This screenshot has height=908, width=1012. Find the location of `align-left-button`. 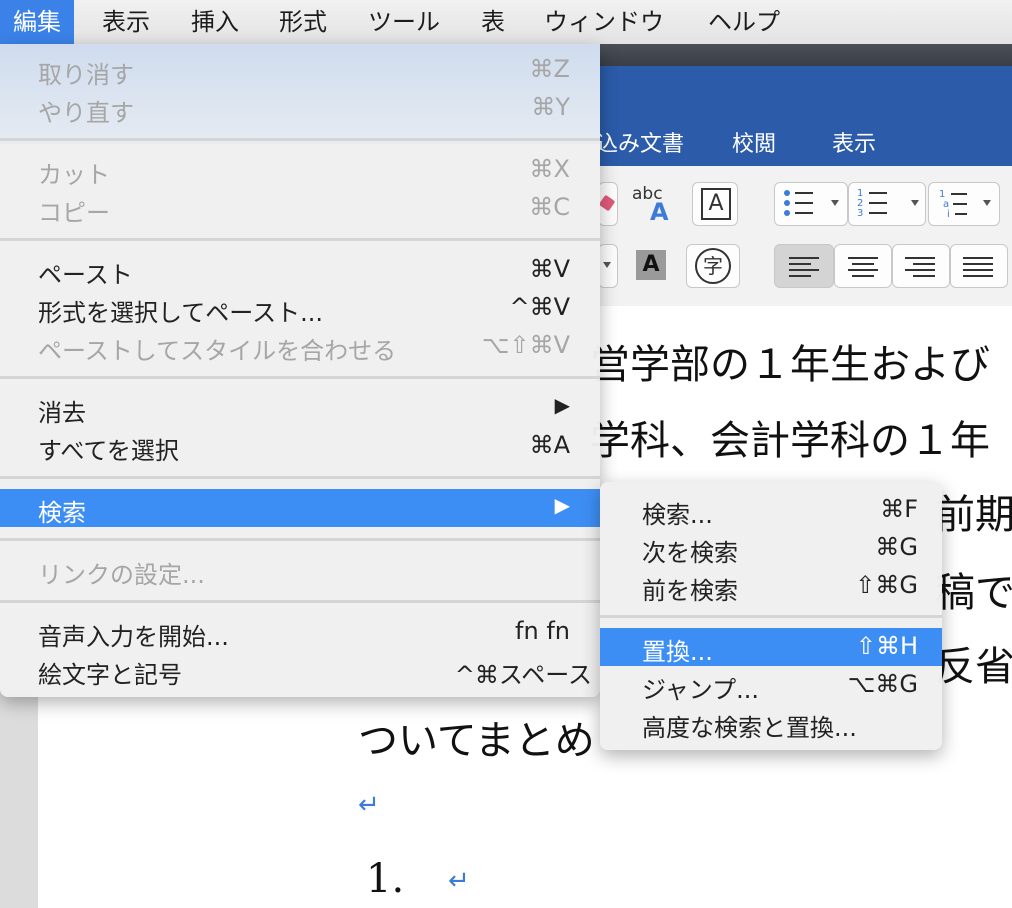

align-left-button is located at coordinates (804, 266).